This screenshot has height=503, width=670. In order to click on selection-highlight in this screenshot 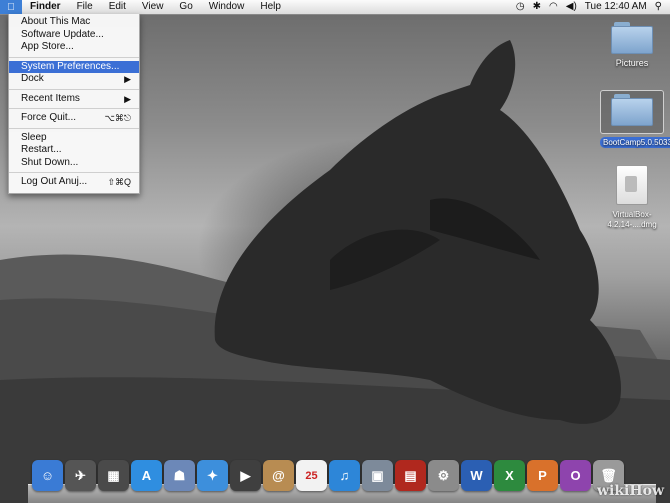, I will do `click(632, 112)`.